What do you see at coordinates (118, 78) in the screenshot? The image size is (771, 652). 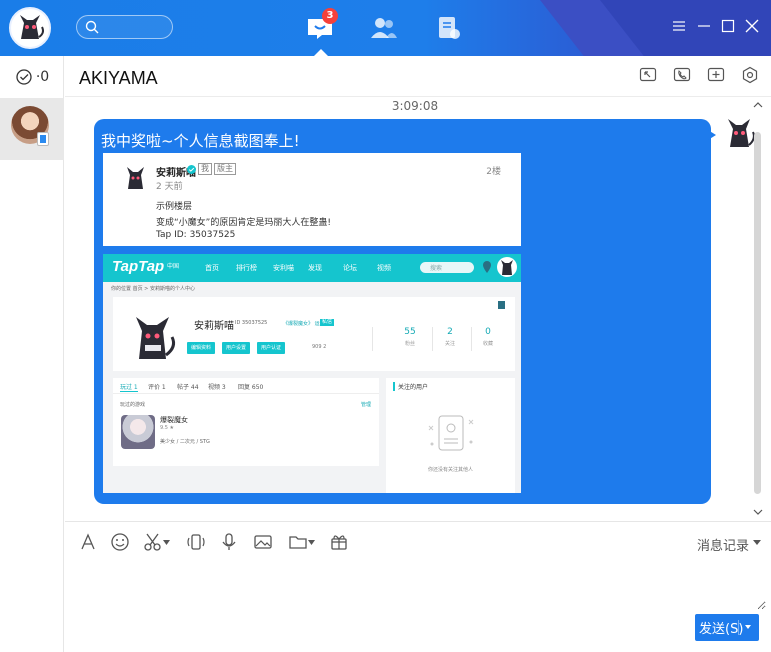 I see `chat-title: AKIYAMA` at bounding box center [118, 78].